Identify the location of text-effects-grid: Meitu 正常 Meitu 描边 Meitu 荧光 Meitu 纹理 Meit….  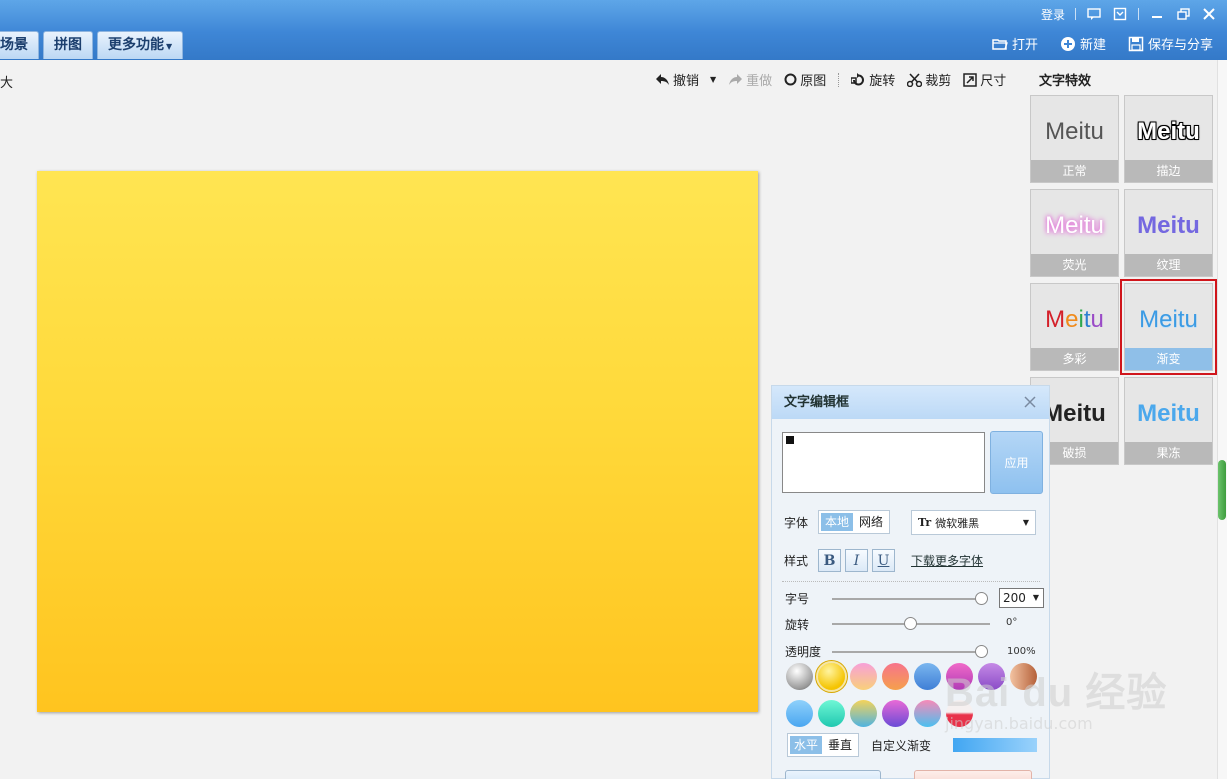
(1124, 280).